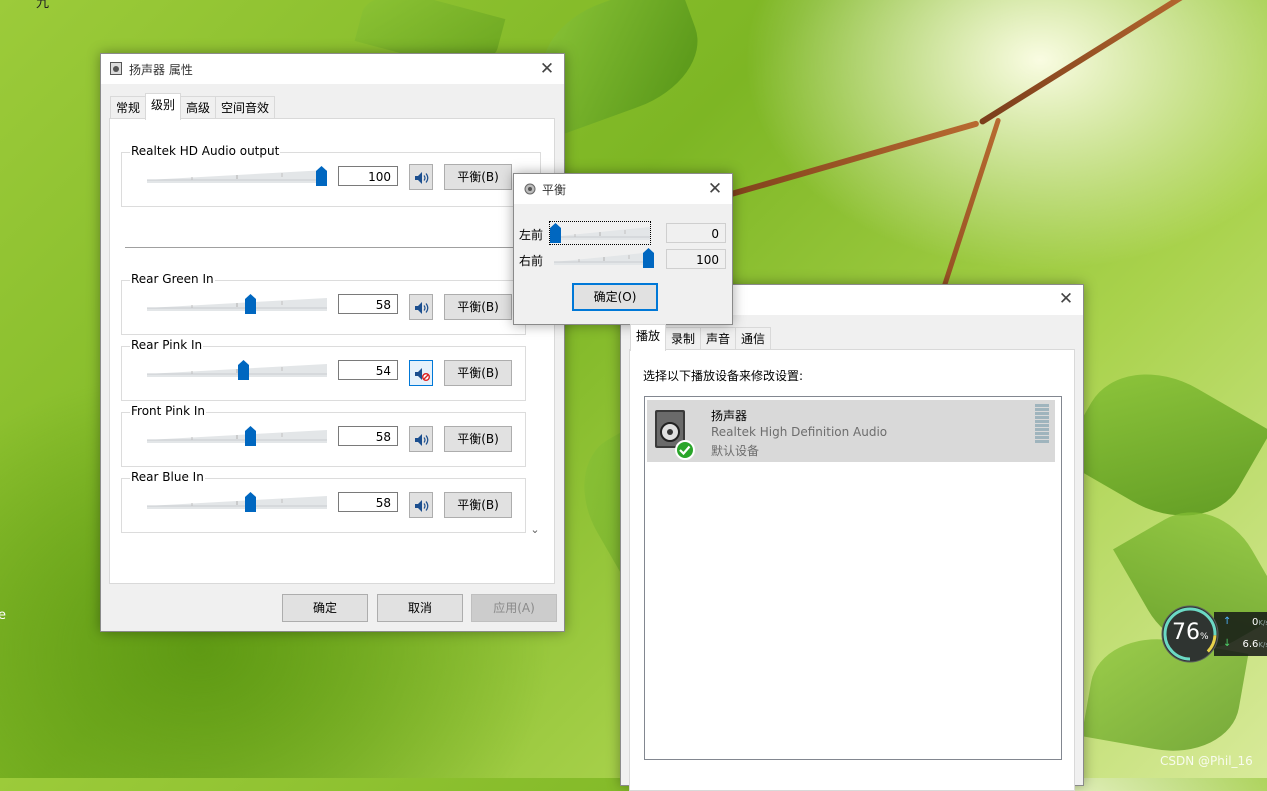 This screenshot has width=1267, height=791. What do you see at coordinates (1254, 644) in the screenshot?
I see `download-speed: 6.6K/s` at bounding box center [1254, 644].